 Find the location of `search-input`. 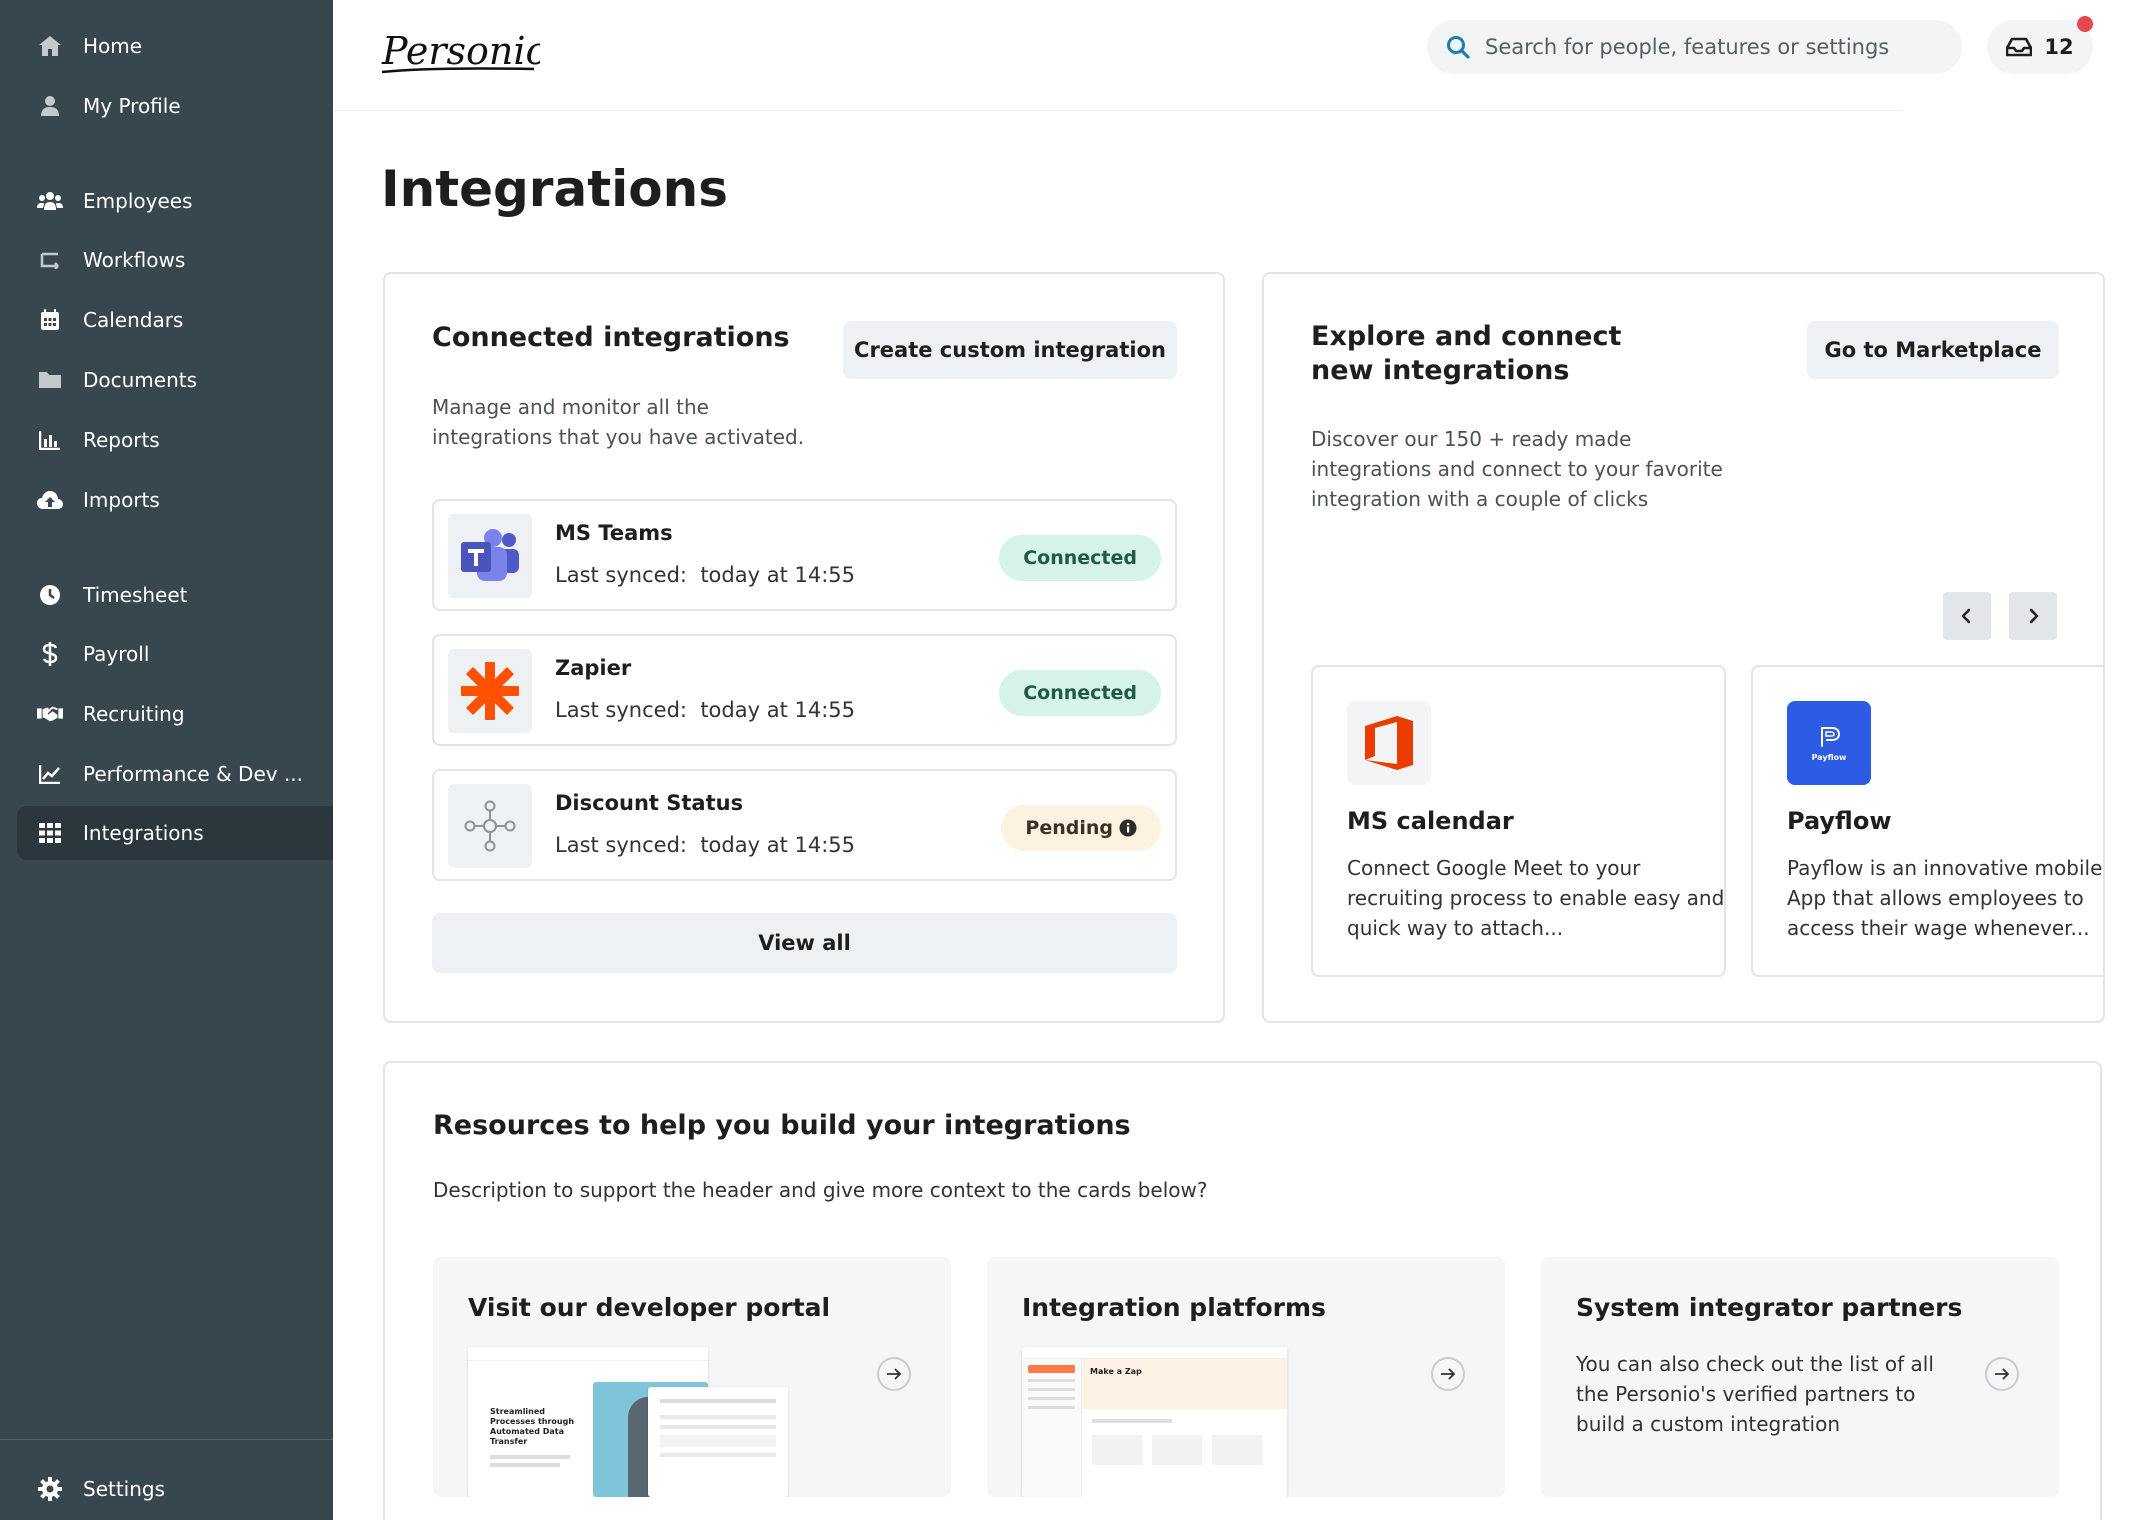

search-input is located at coordinates (1715, 47).